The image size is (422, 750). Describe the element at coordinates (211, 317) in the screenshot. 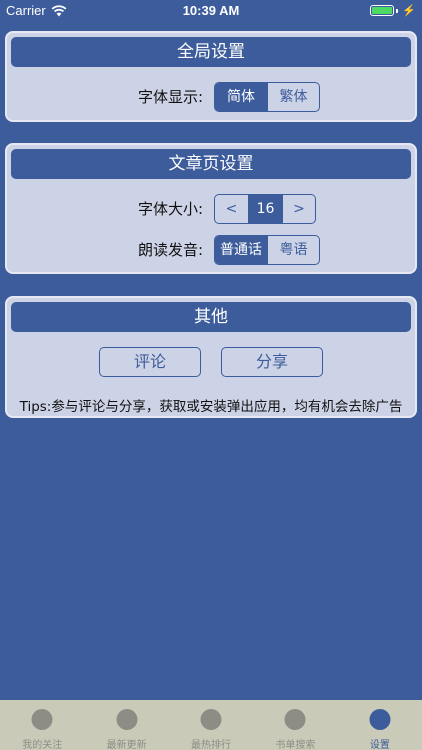

I see `other-title: 其他` at that location.